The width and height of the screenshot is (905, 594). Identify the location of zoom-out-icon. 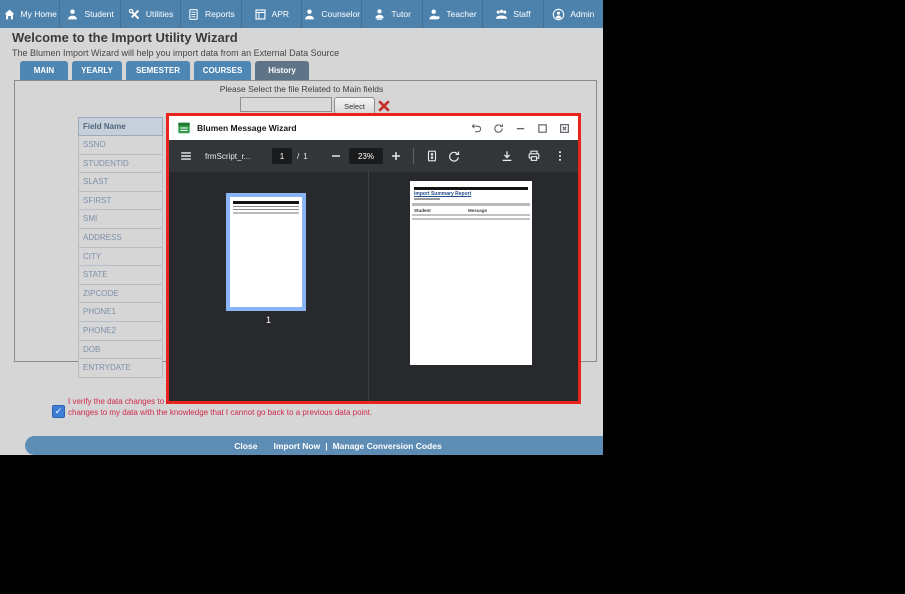
(336, 156).